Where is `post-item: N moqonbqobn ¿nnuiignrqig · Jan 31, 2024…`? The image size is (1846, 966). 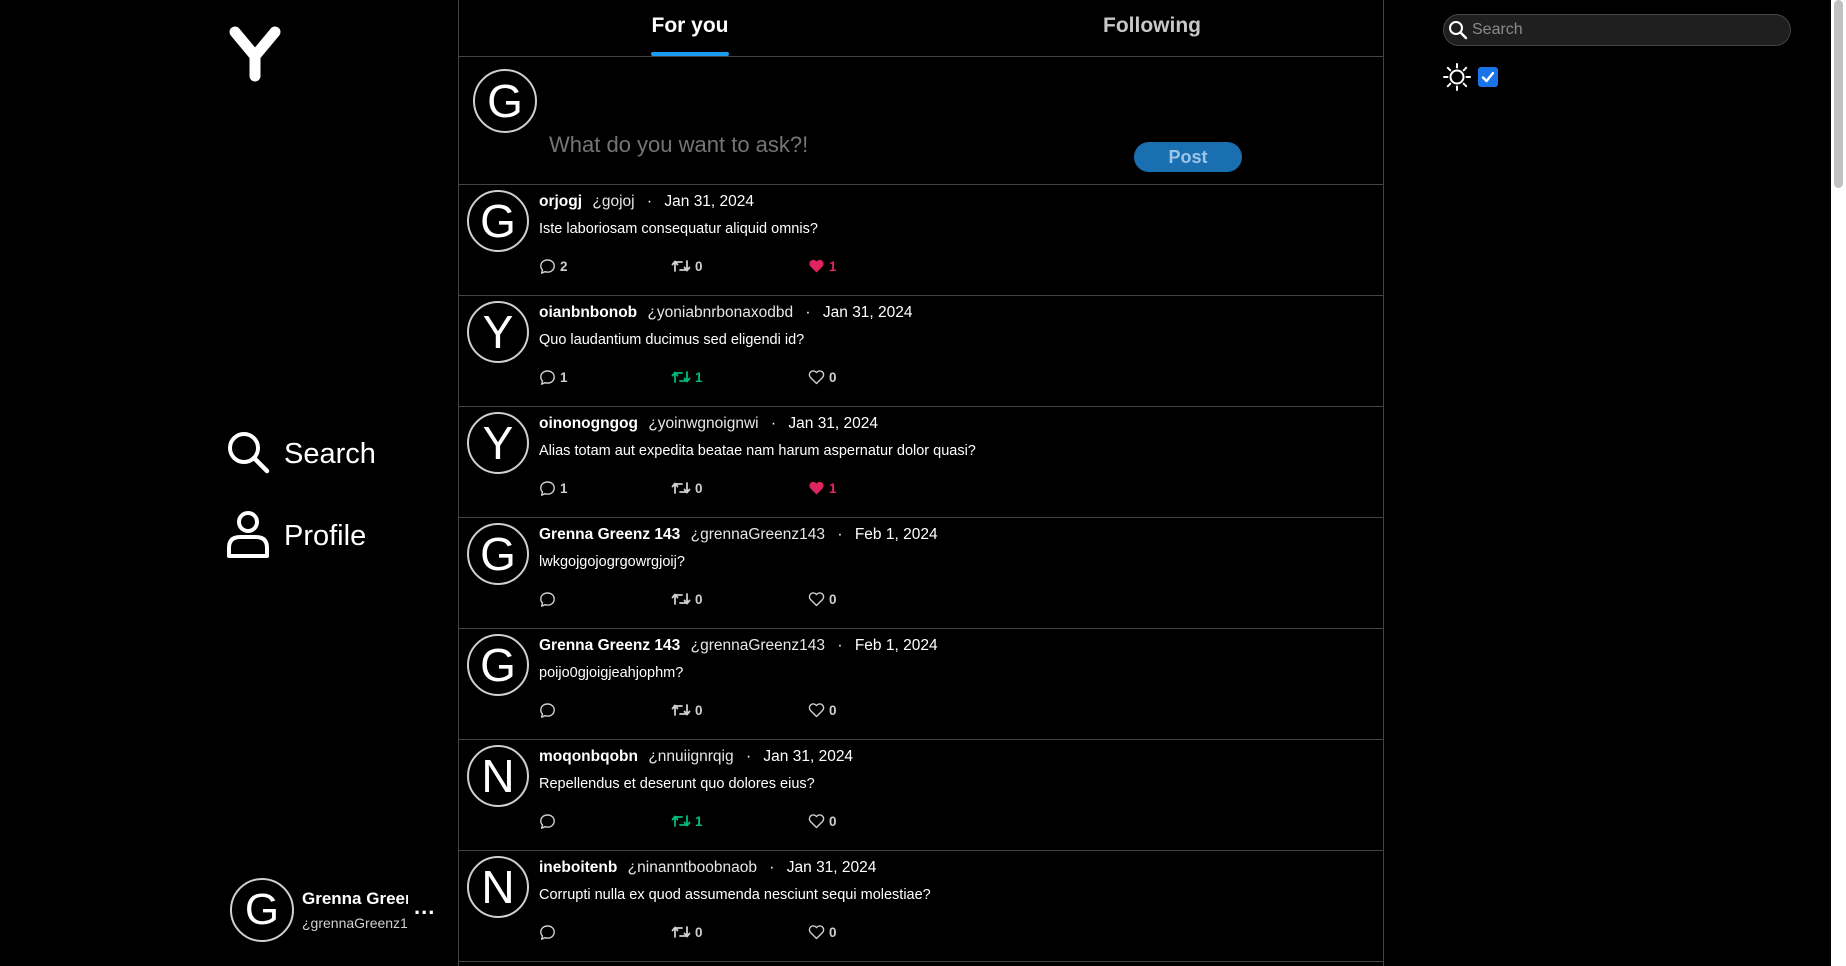
post-item: N moqonbqobn ¿nnuiignrqig · Jan 31, 2024… is located at coordinates (921, 795).